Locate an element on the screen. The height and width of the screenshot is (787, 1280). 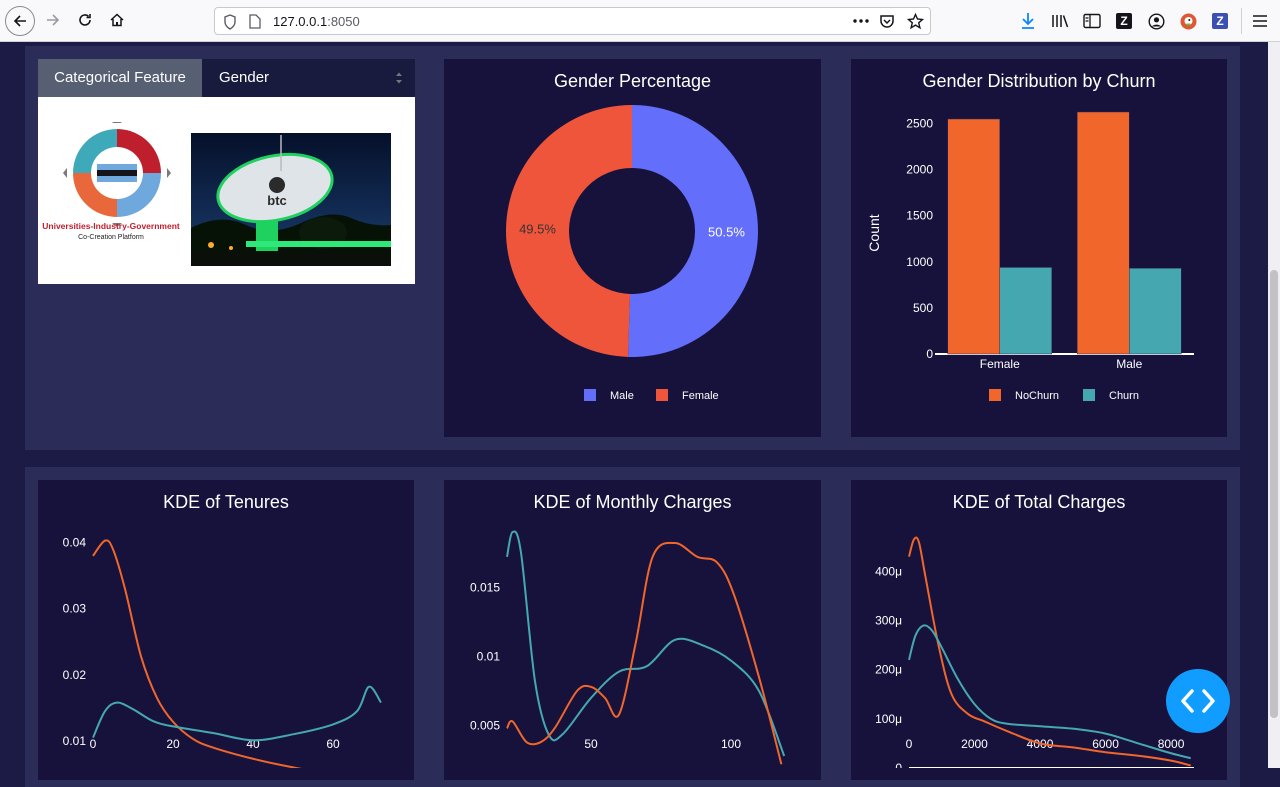
zotero-z-icon: Z is located at coordinates (1220, 21).